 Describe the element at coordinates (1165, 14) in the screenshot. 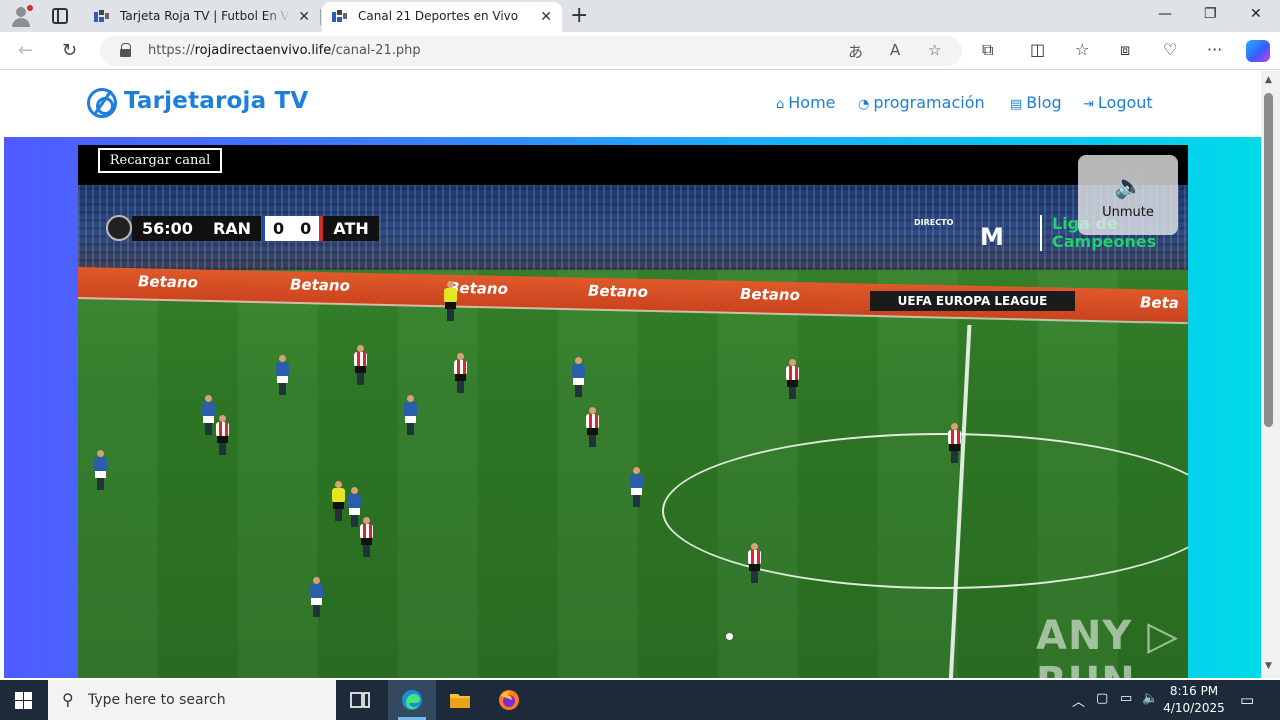

I see `minimize-icon: —` at that location.